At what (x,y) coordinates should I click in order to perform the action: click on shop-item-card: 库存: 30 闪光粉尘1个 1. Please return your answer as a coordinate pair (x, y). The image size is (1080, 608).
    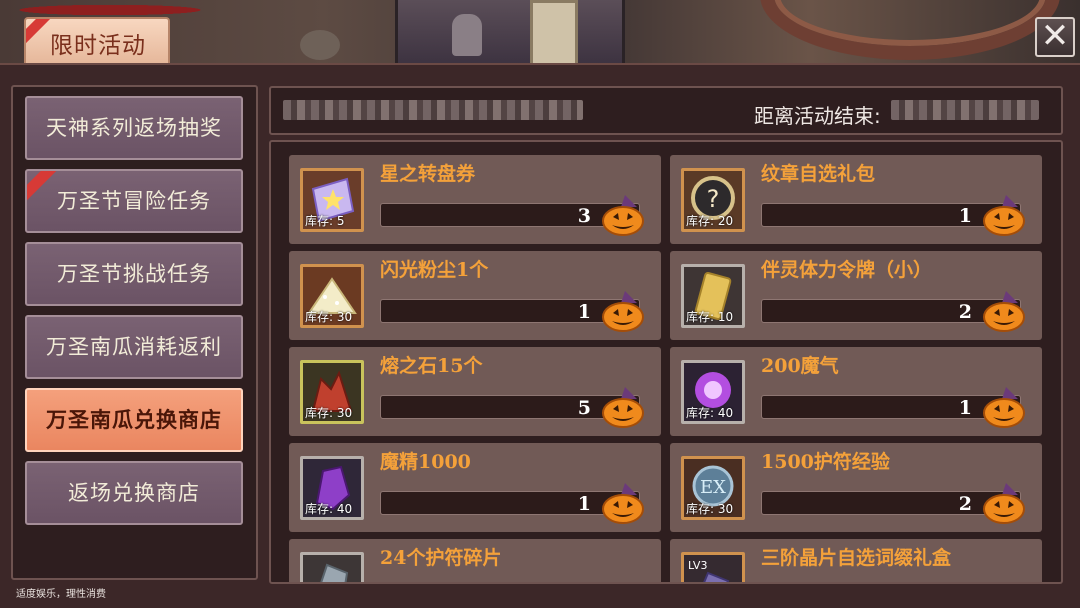
    Looking at the image, I should click on (475, 295).